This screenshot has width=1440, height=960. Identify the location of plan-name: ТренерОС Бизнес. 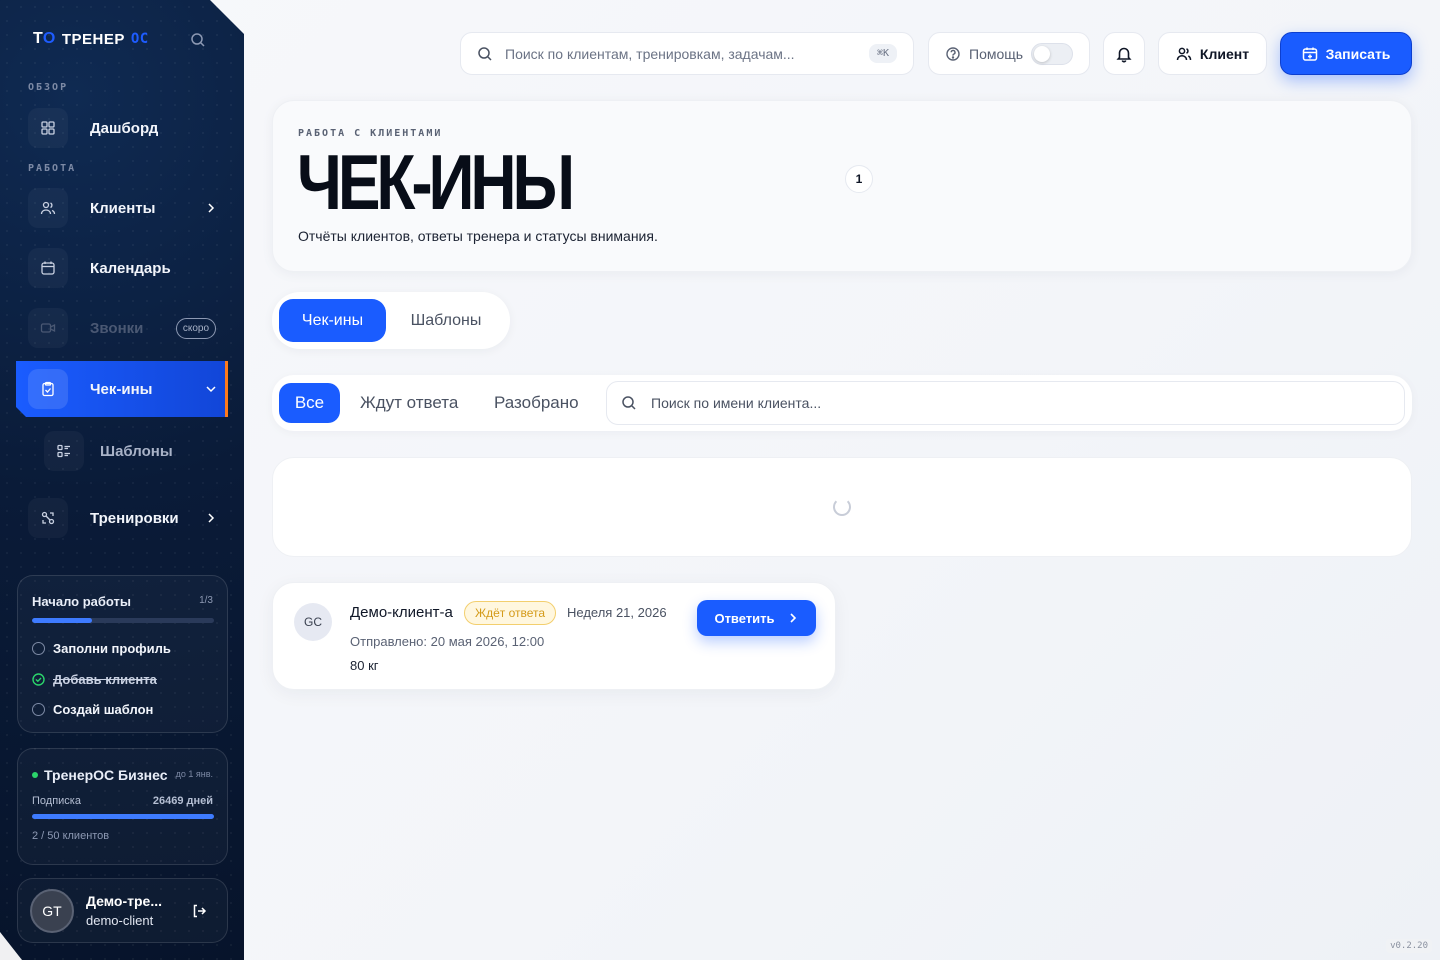
(100, 775).